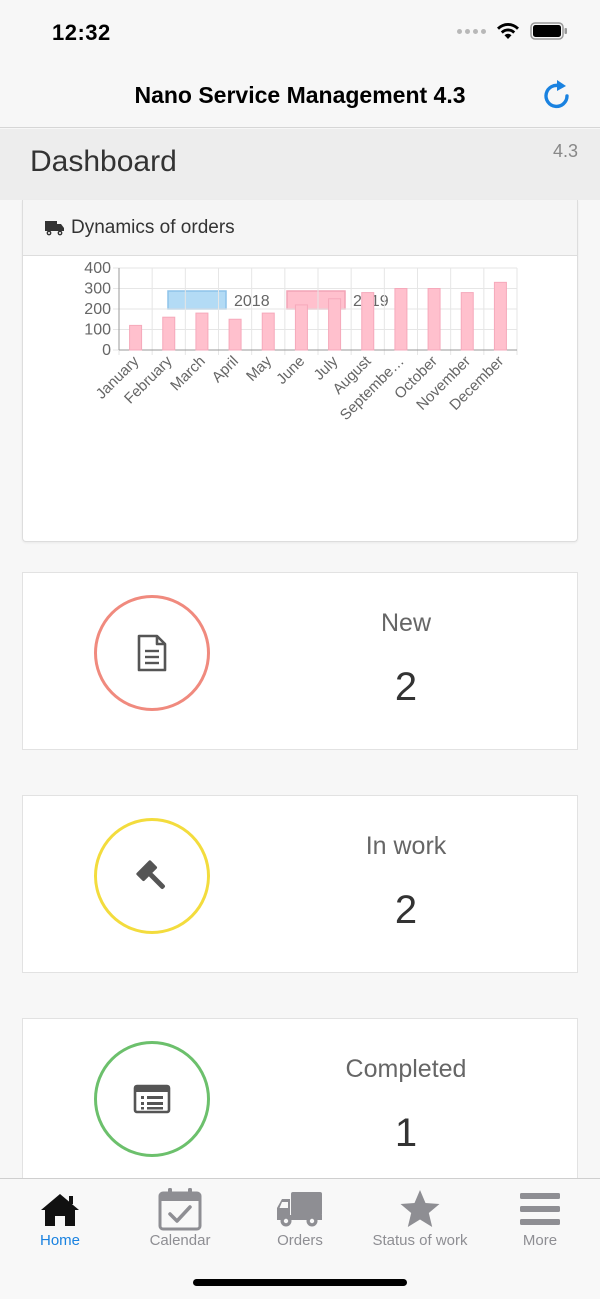 The width and height of the screenshot is (600, 1299). I want to click on bar-2019-October, so click(434, 319).